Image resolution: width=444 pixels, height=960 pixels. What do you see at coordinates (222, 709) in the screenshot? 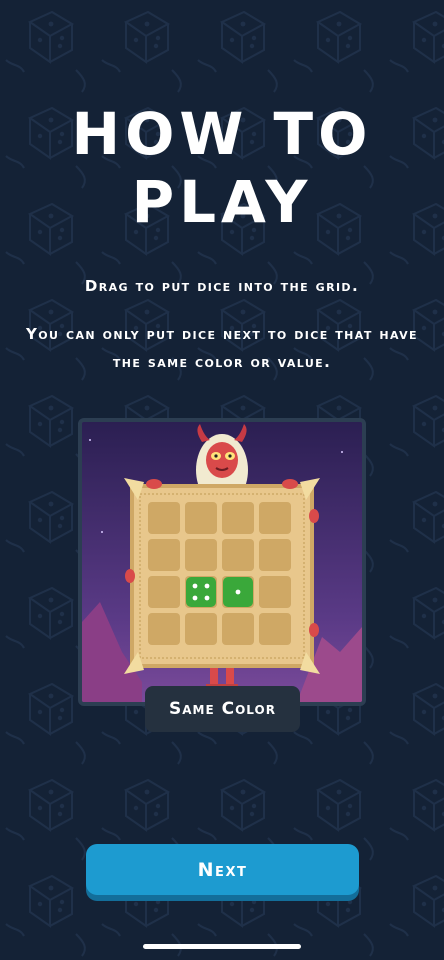
I see `same-color-label: Same Color` at bounding box center [222, 709].